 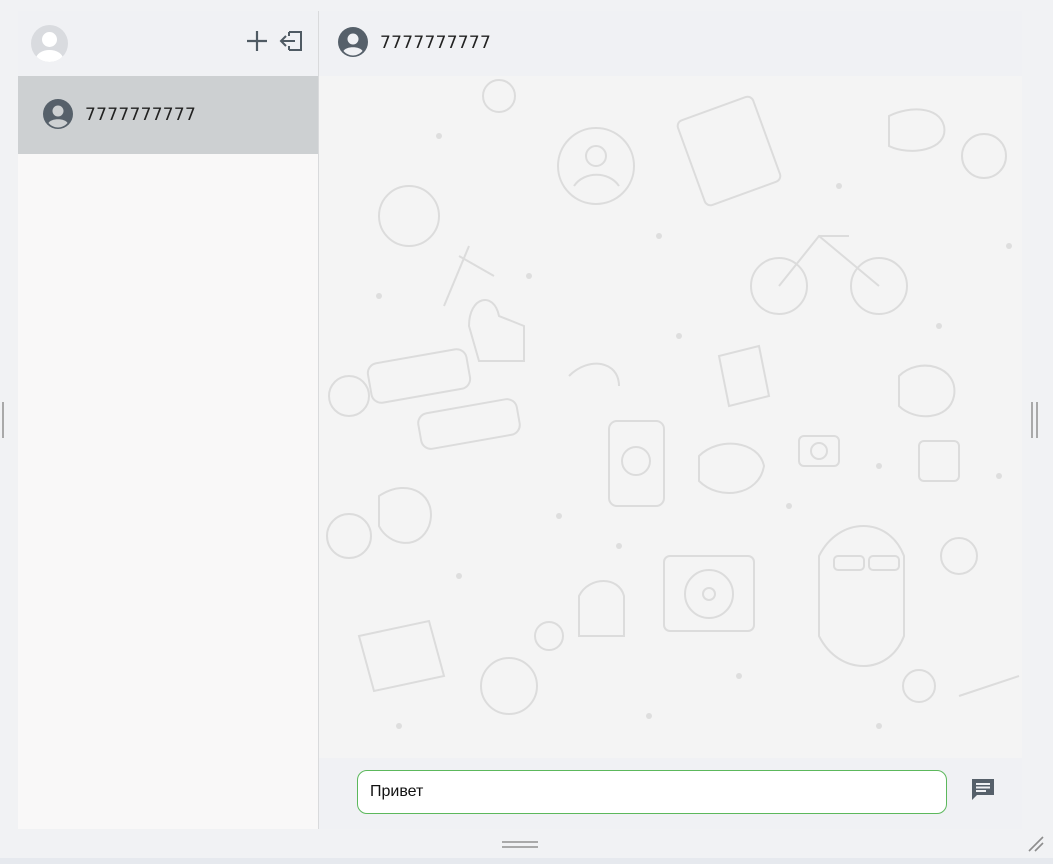 I want to click on new-chat-button, so click(x=257, y=41).